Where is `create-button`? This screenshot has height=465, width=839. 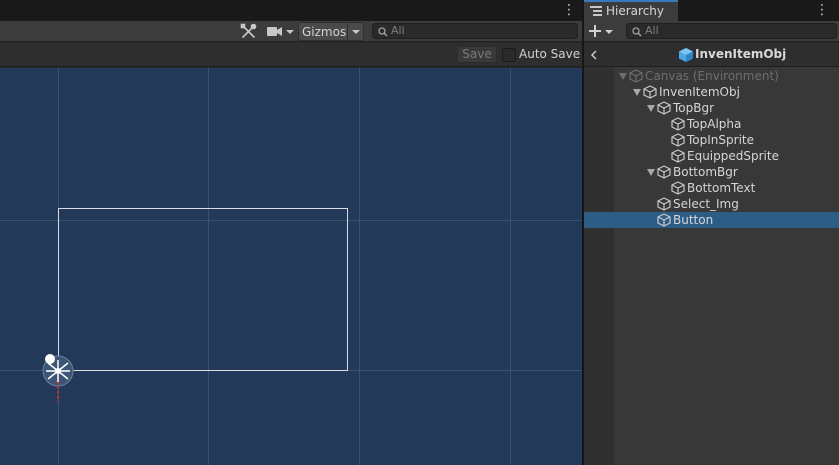
create-button is located at coordinates (602, 31).